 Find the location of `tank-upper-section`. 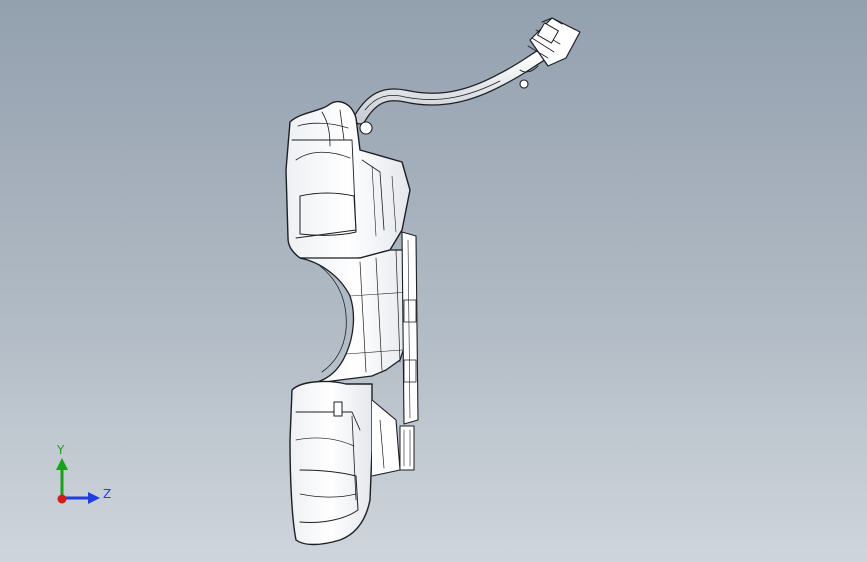

tank-upper-section is located at coordinates (348, 180).